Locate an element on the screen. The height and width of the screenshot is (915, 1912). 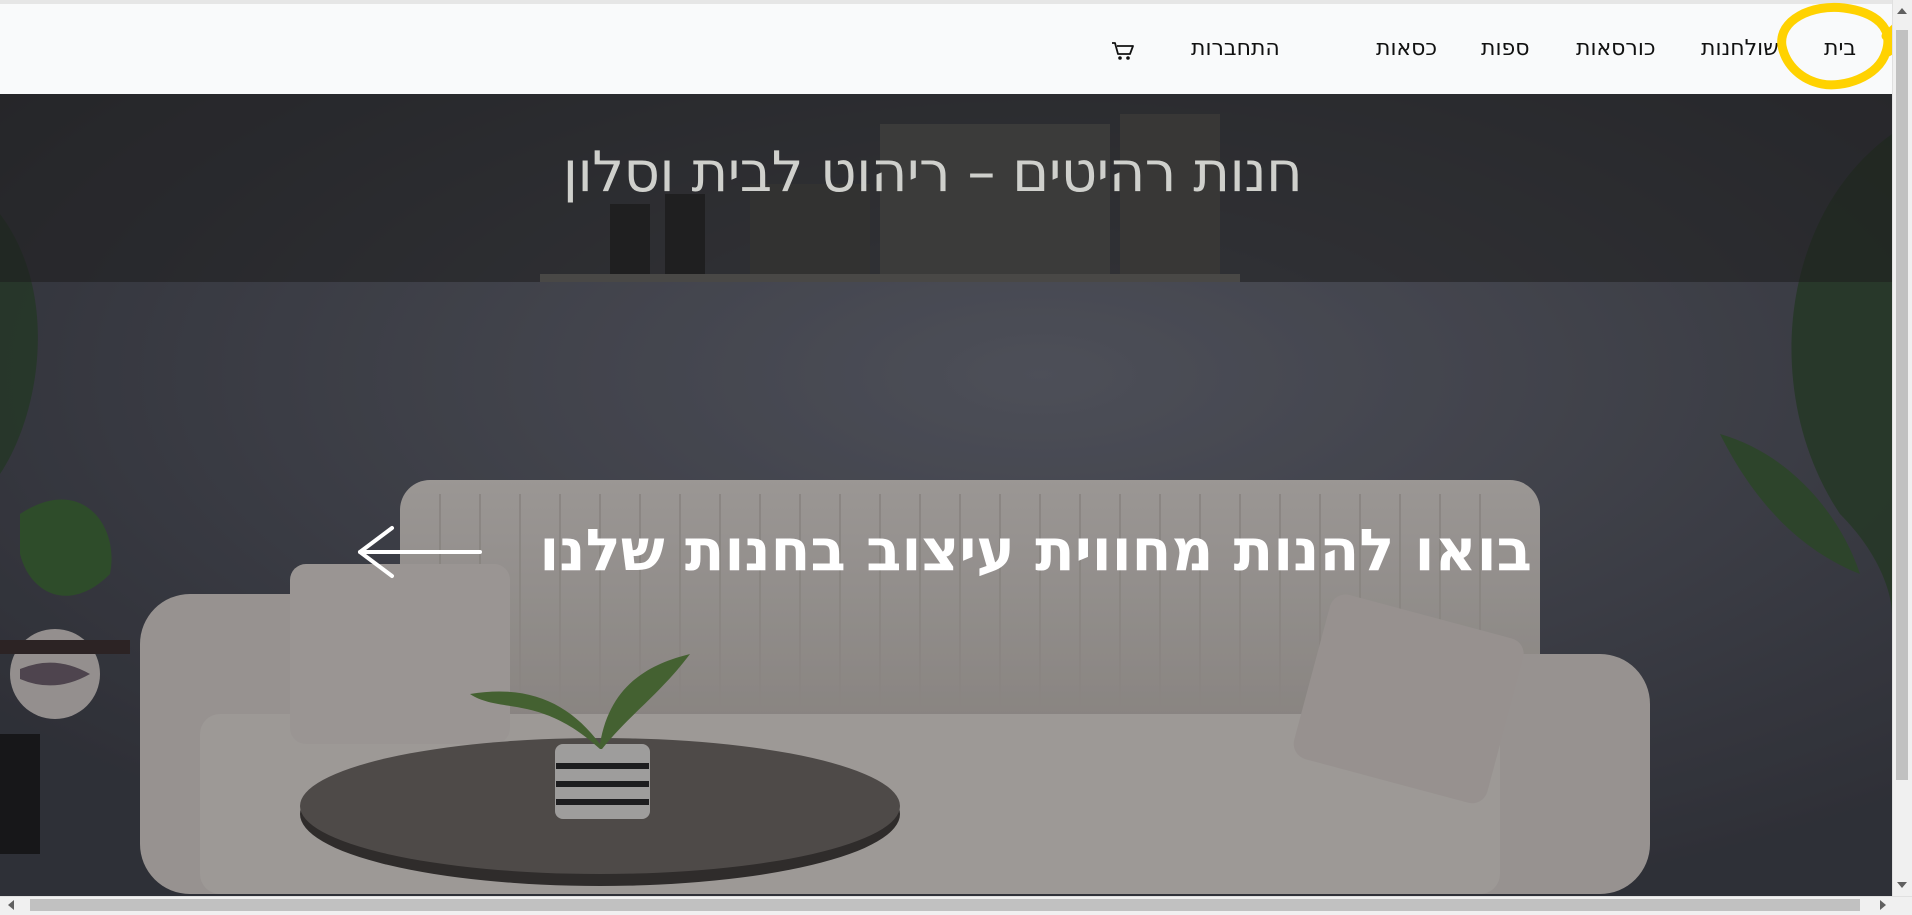
nav-item-login: התחברות is located at coordinates (1235, 48).